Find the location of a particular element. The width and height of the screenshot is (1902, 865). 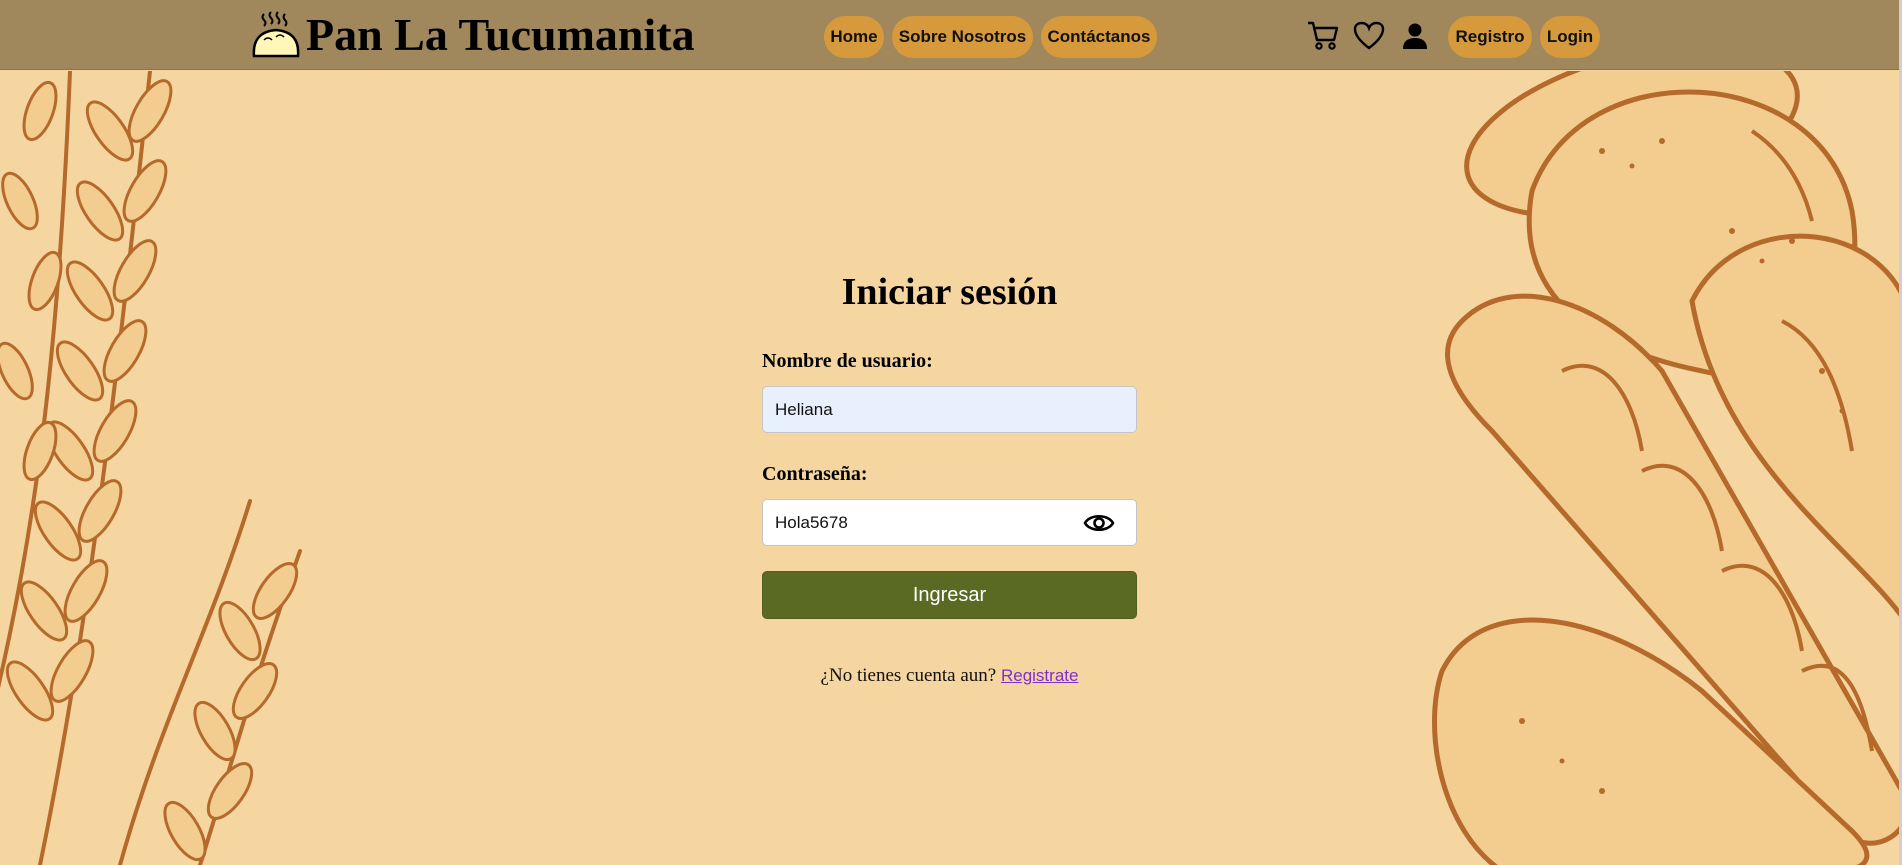

signup-link: Registrate is located at coordinates (1039, 675).